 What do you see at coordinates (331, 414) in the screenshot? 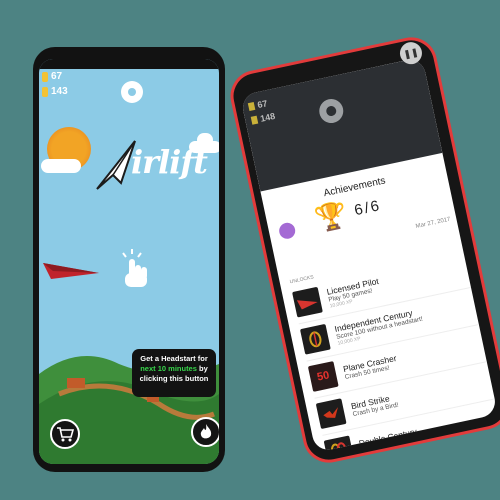
I see `bird-icon` at bounding box center [331, 414].